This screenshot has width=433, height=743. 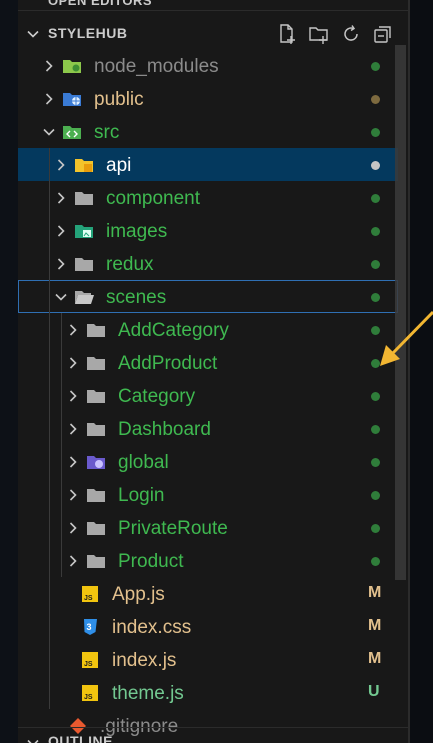 I want to click on tree-folder-row: node_modules, so click(x=208, y=65).